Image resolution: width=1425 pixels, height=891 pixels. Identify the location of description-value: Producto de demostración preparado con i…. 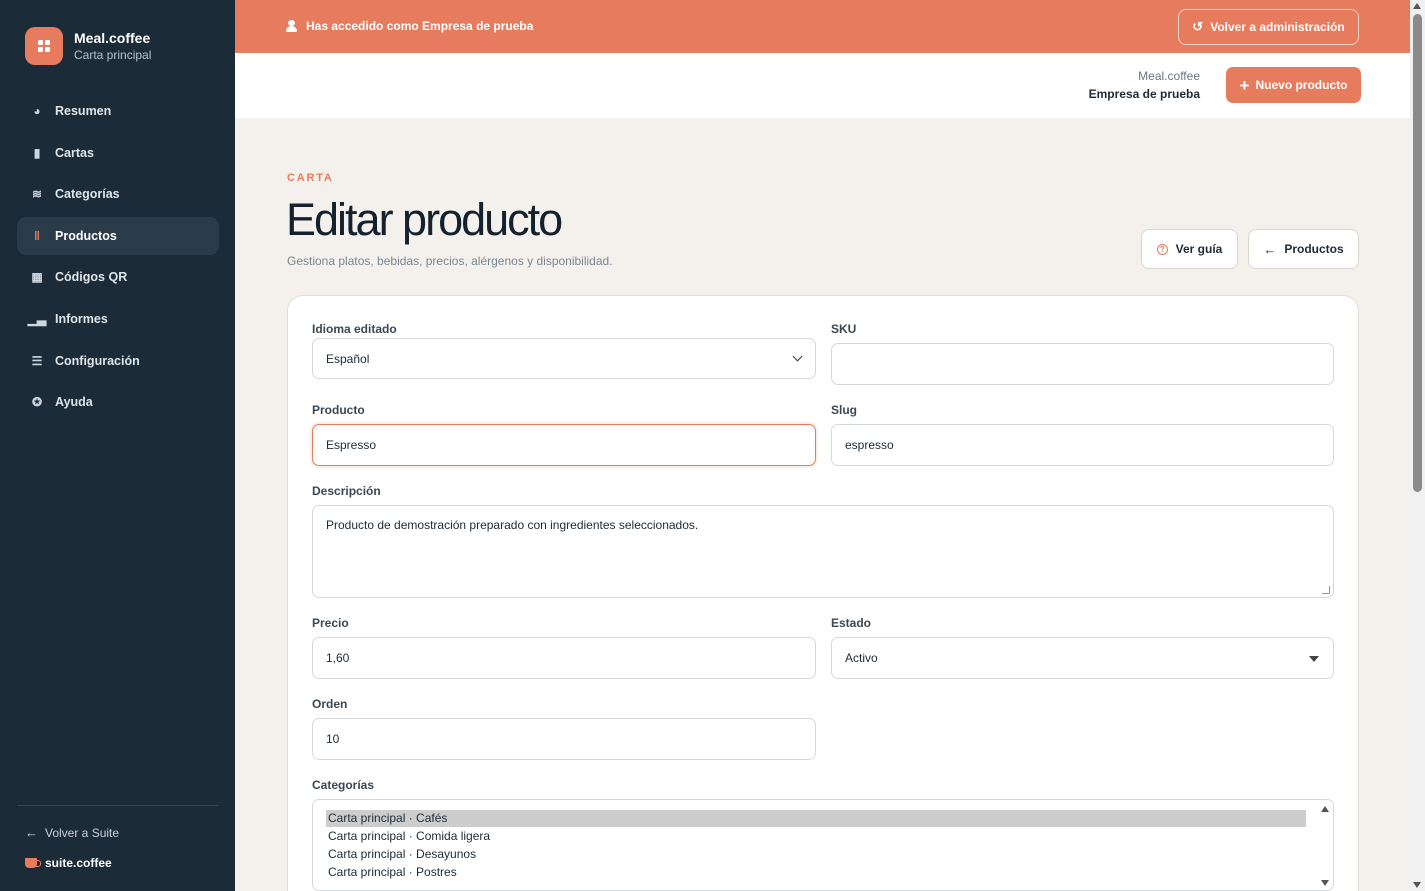
(512, 525).